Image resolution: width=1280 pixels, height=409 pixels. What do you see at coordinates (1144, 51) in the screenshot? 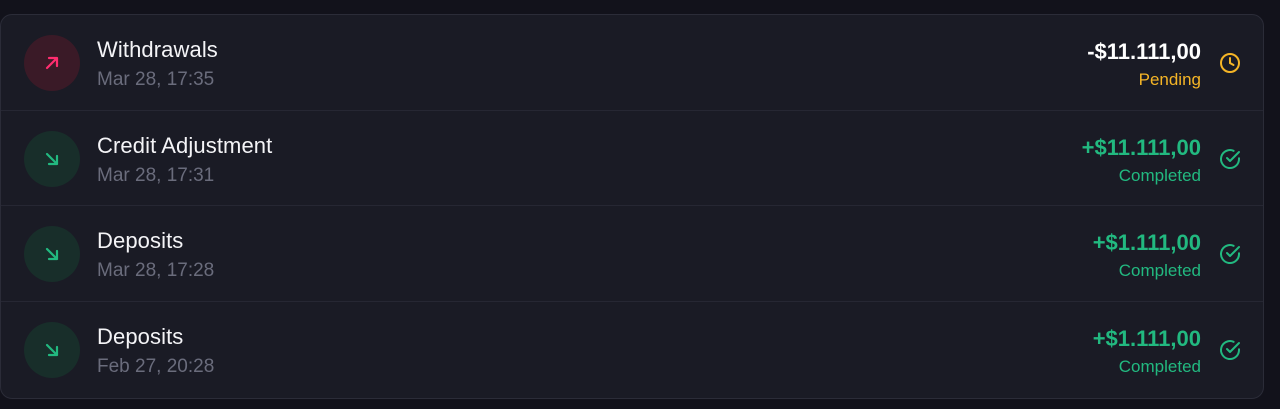
I see `transaction-amount: -$11.111,00` at bounding box center [1144, 51].